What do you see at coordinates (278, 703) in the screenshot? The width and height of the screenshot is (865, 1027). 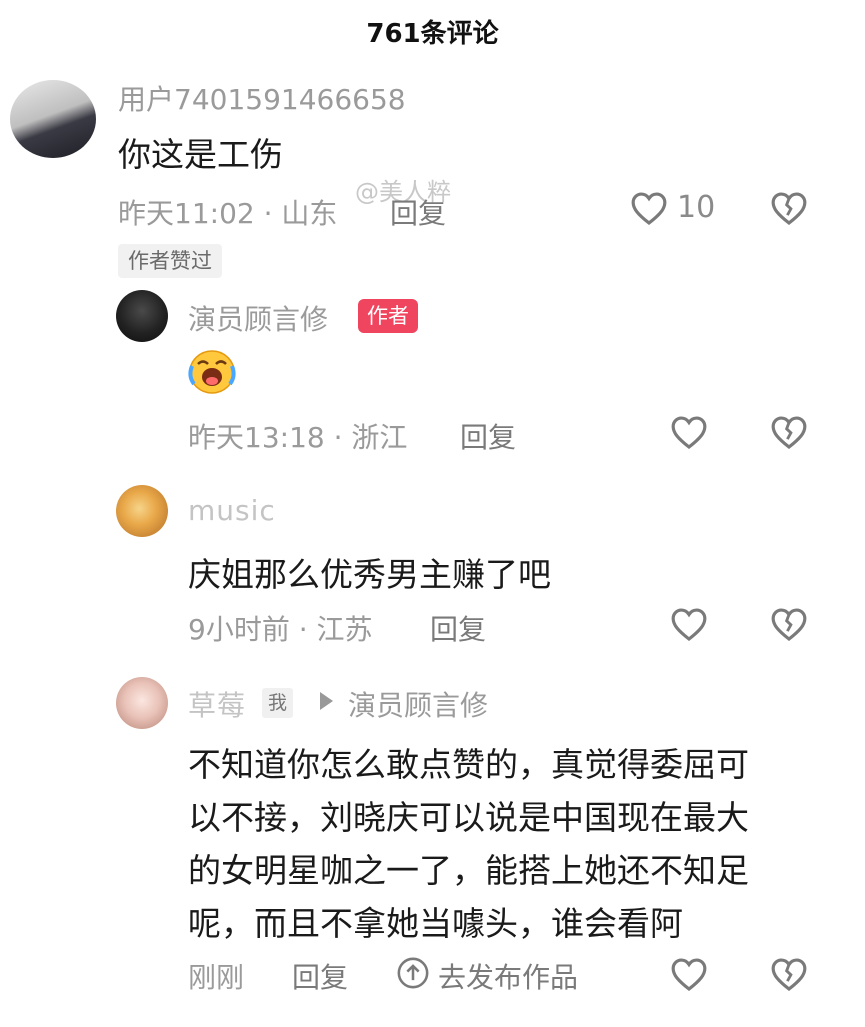 I see `me-tag: 我` at bounding box center [278, 703].